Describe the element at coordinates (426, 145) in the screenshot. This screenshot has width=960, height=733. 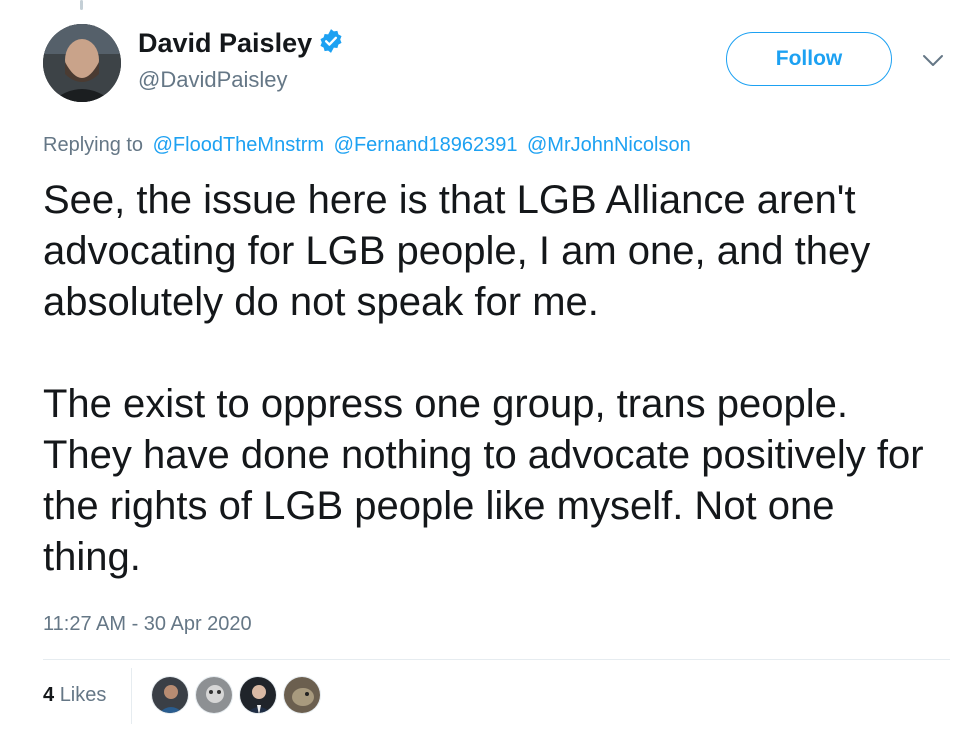
I see `mention-link: @Fernand18962391` at that location.